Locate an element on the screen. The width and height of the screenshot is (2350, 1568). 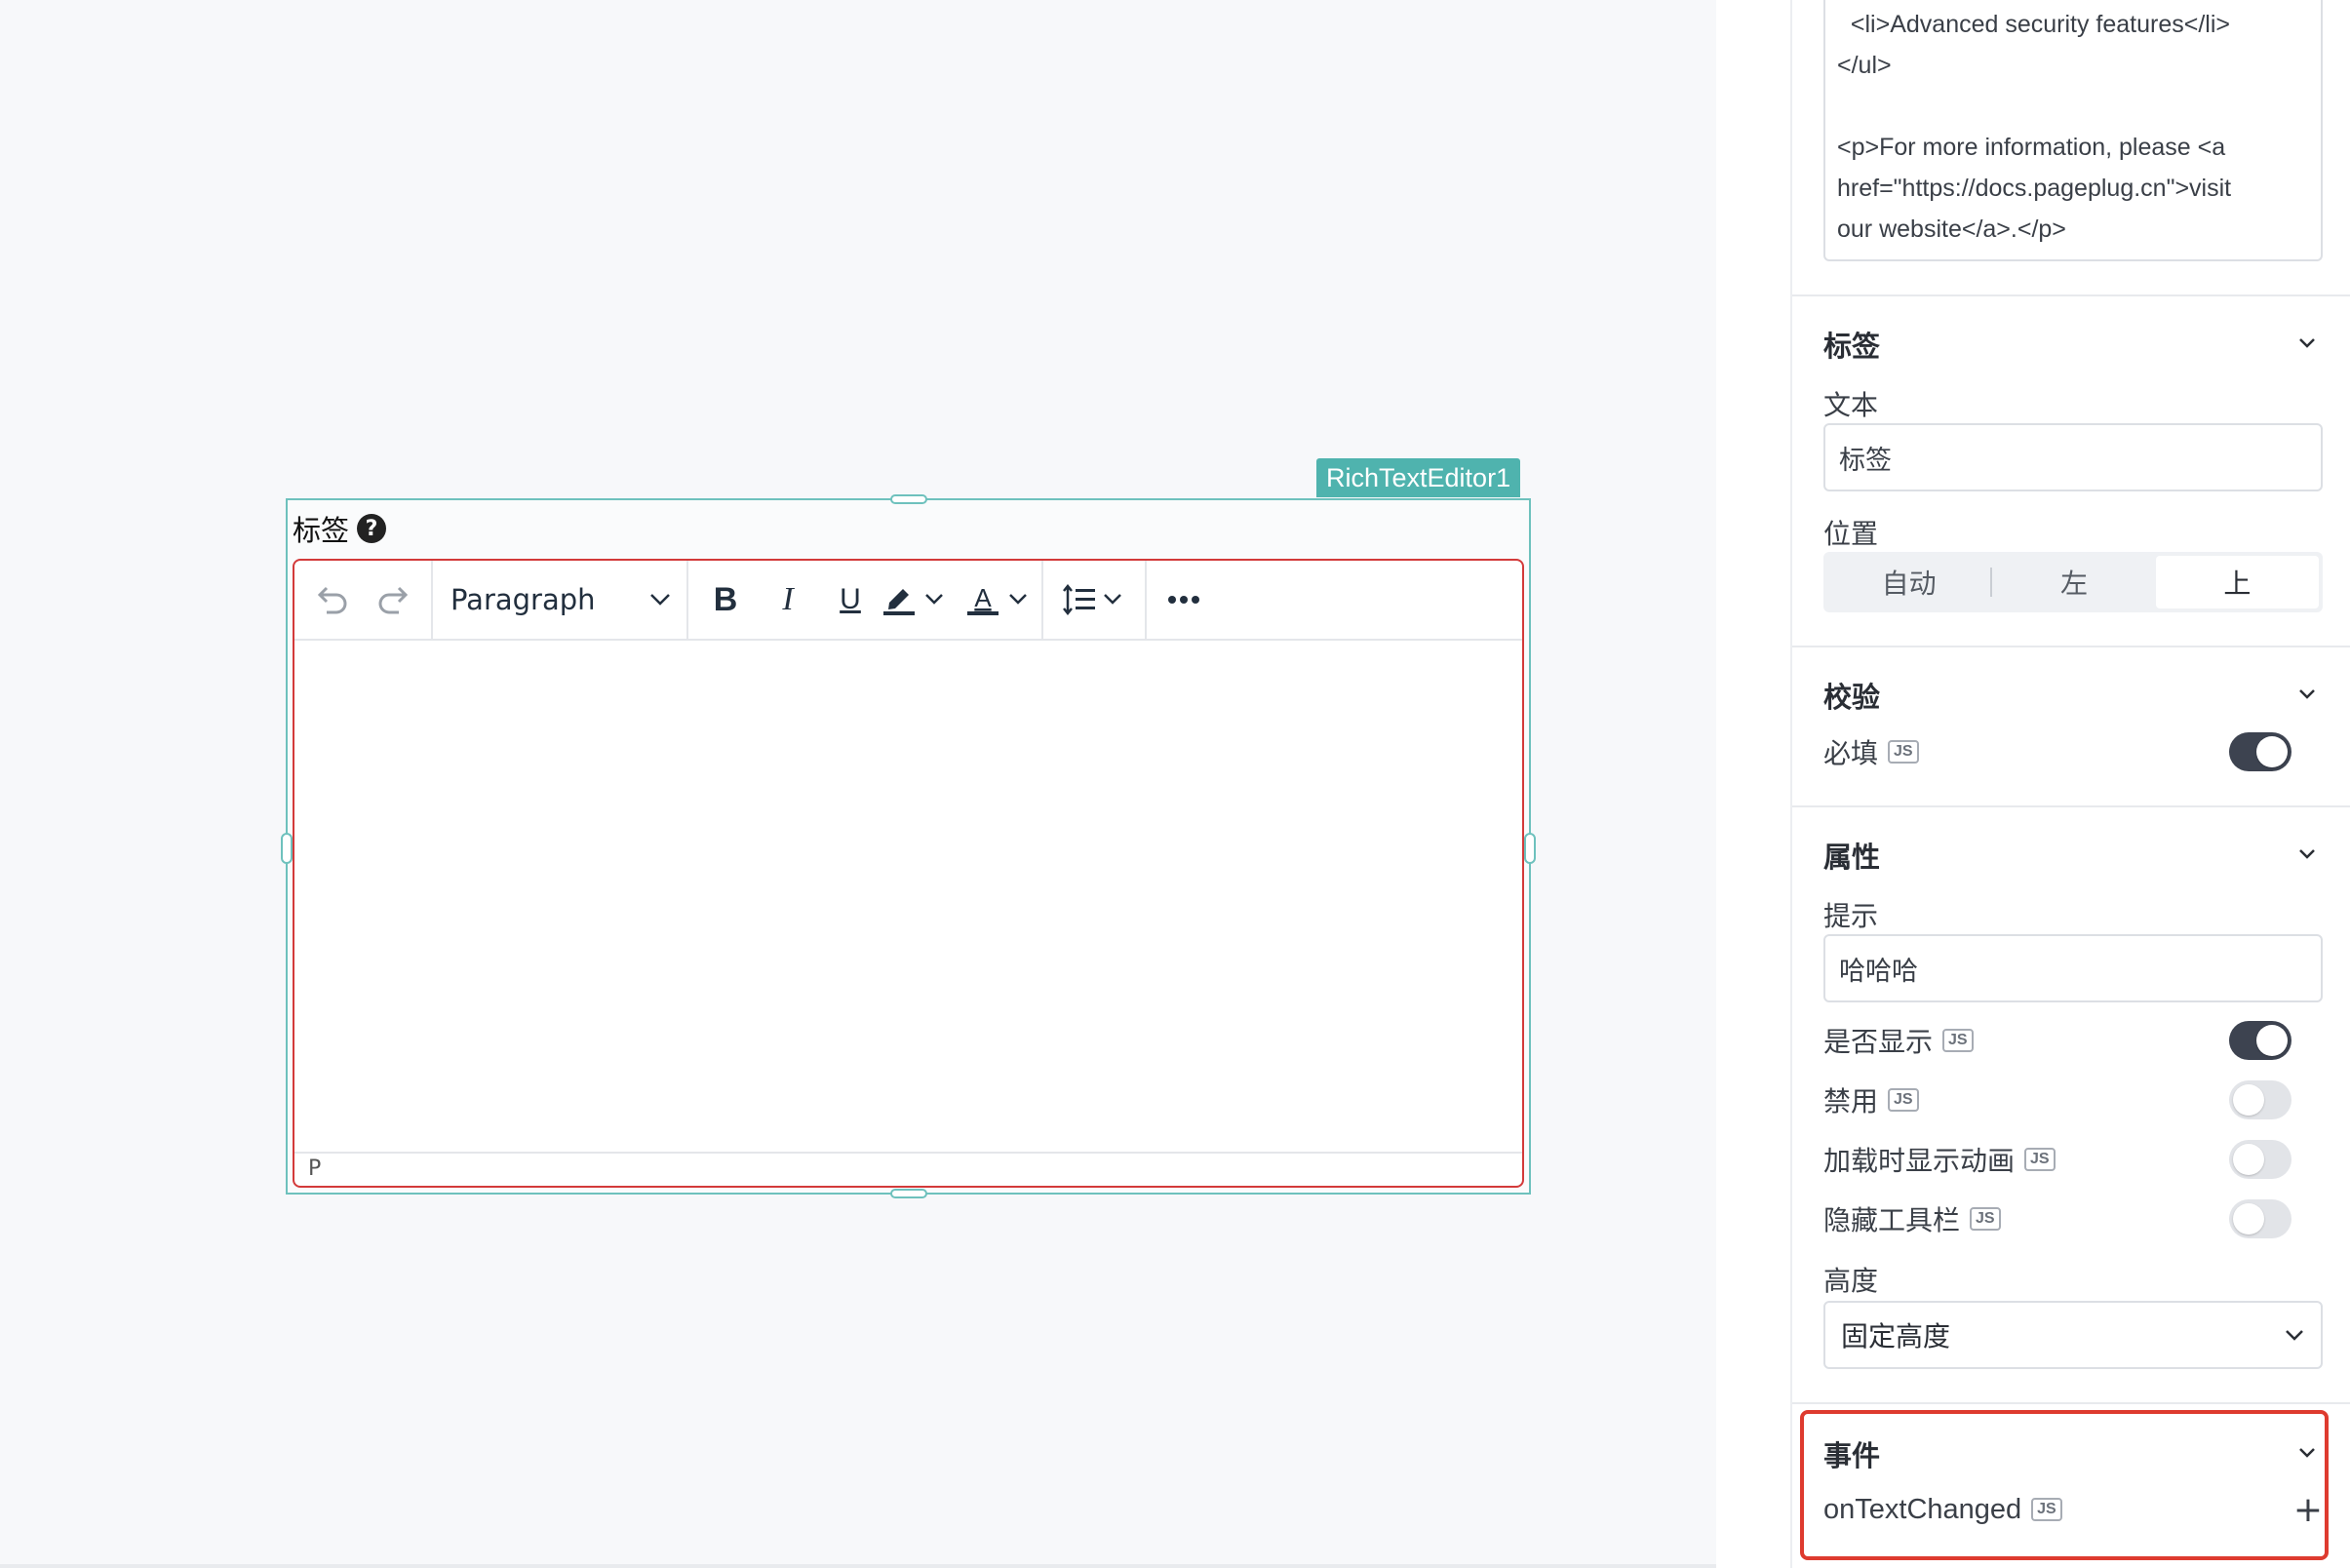
position-option-left: 左 is located at coordinates (2073, 582).